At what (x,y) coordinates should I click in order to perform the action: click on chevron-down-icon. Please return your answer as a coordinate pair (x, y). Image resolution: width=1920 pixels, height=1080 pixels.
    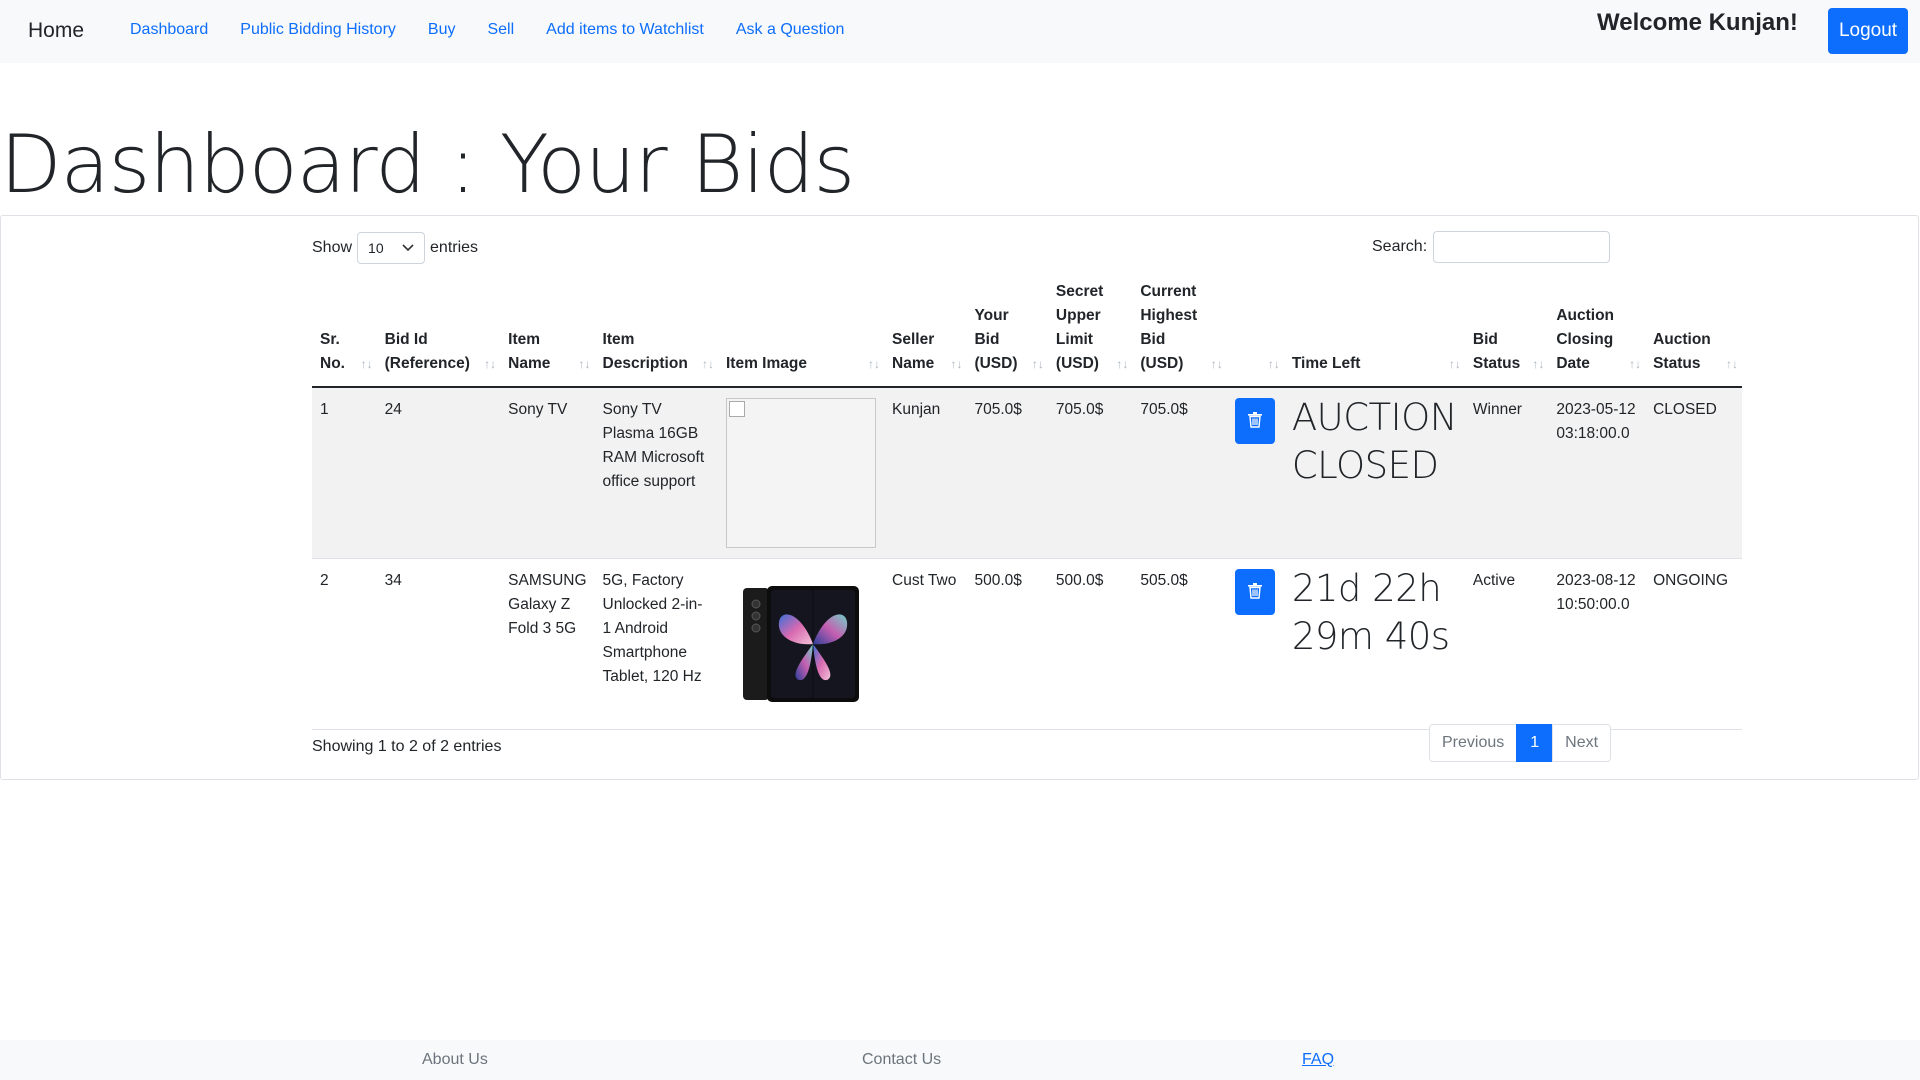
    Looking at the image, I should click on (408, 248).